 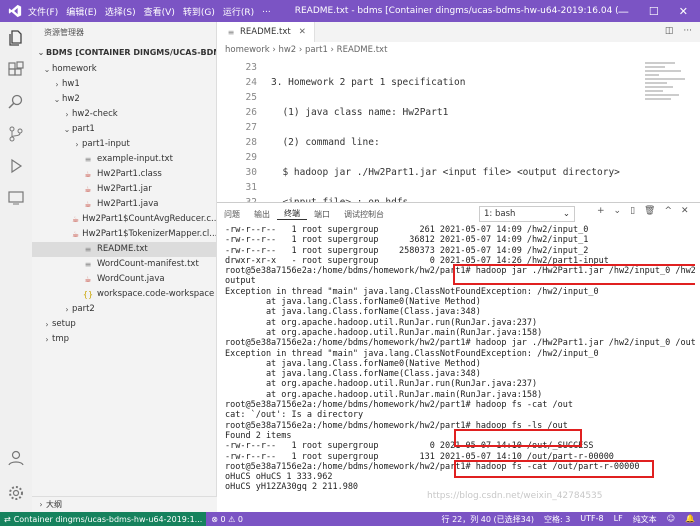 I want to click on file-tree-item: ⌄ hw2, so click(x=124, y=99).